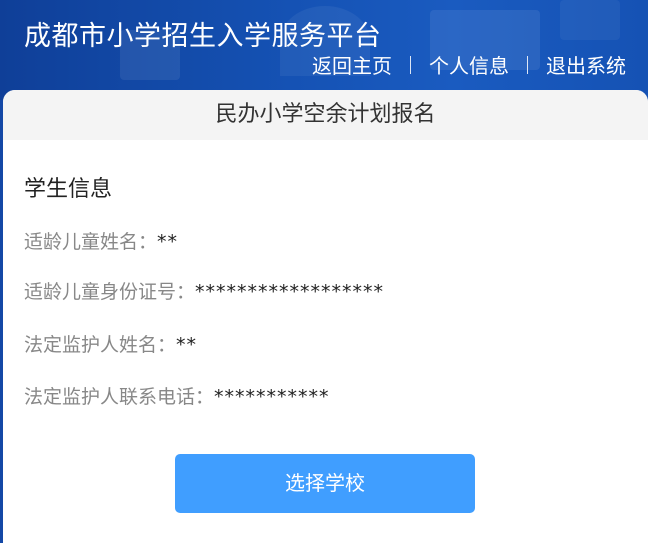 This screenshot has height=543, width=648. I want to click on home-link: 返回主页, so click(352, 64).